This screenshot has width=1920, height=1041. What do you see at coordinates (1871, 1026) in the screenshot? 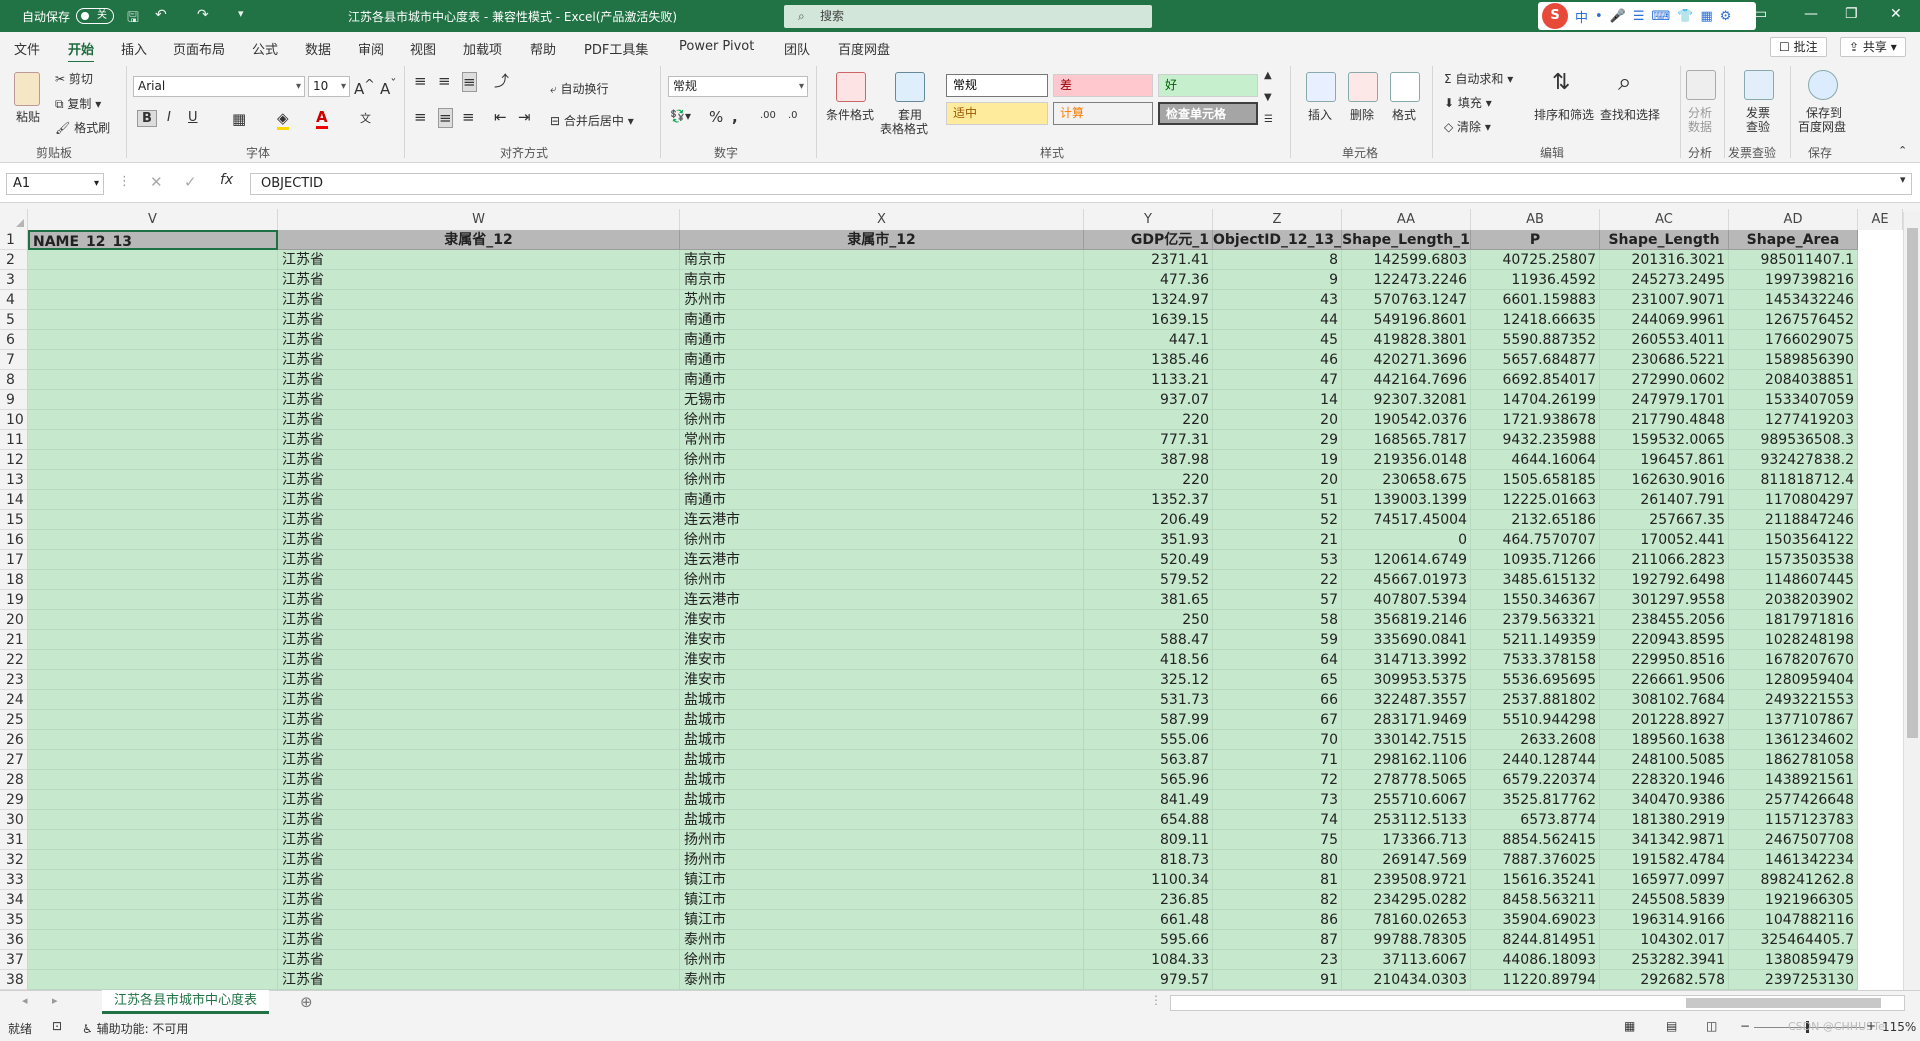
I see `zoom-in-icon: +` at bounding box center [1871, 1026].